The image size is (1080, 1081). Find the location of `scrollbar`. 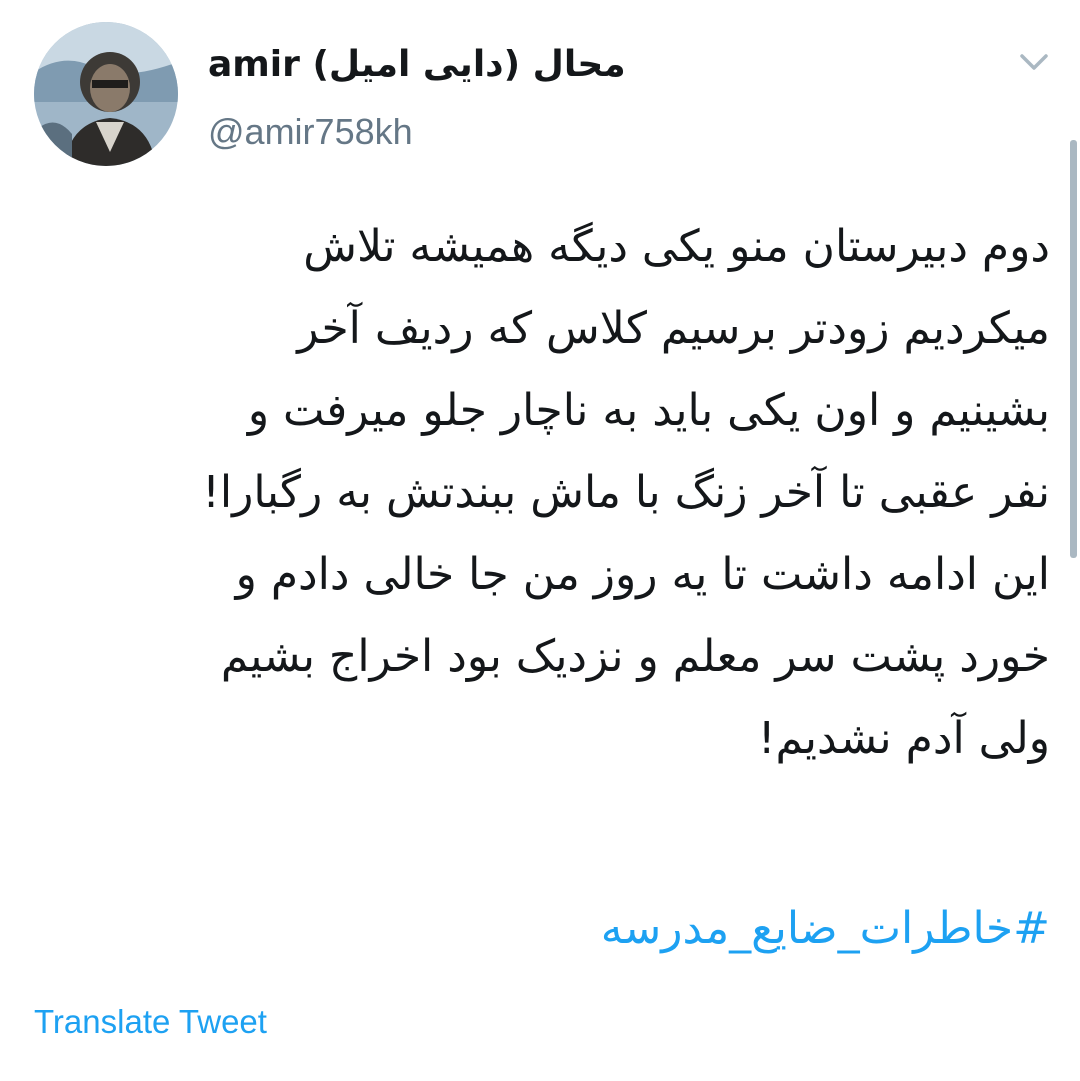

scrollbar is located at coordinates (1073, 349).